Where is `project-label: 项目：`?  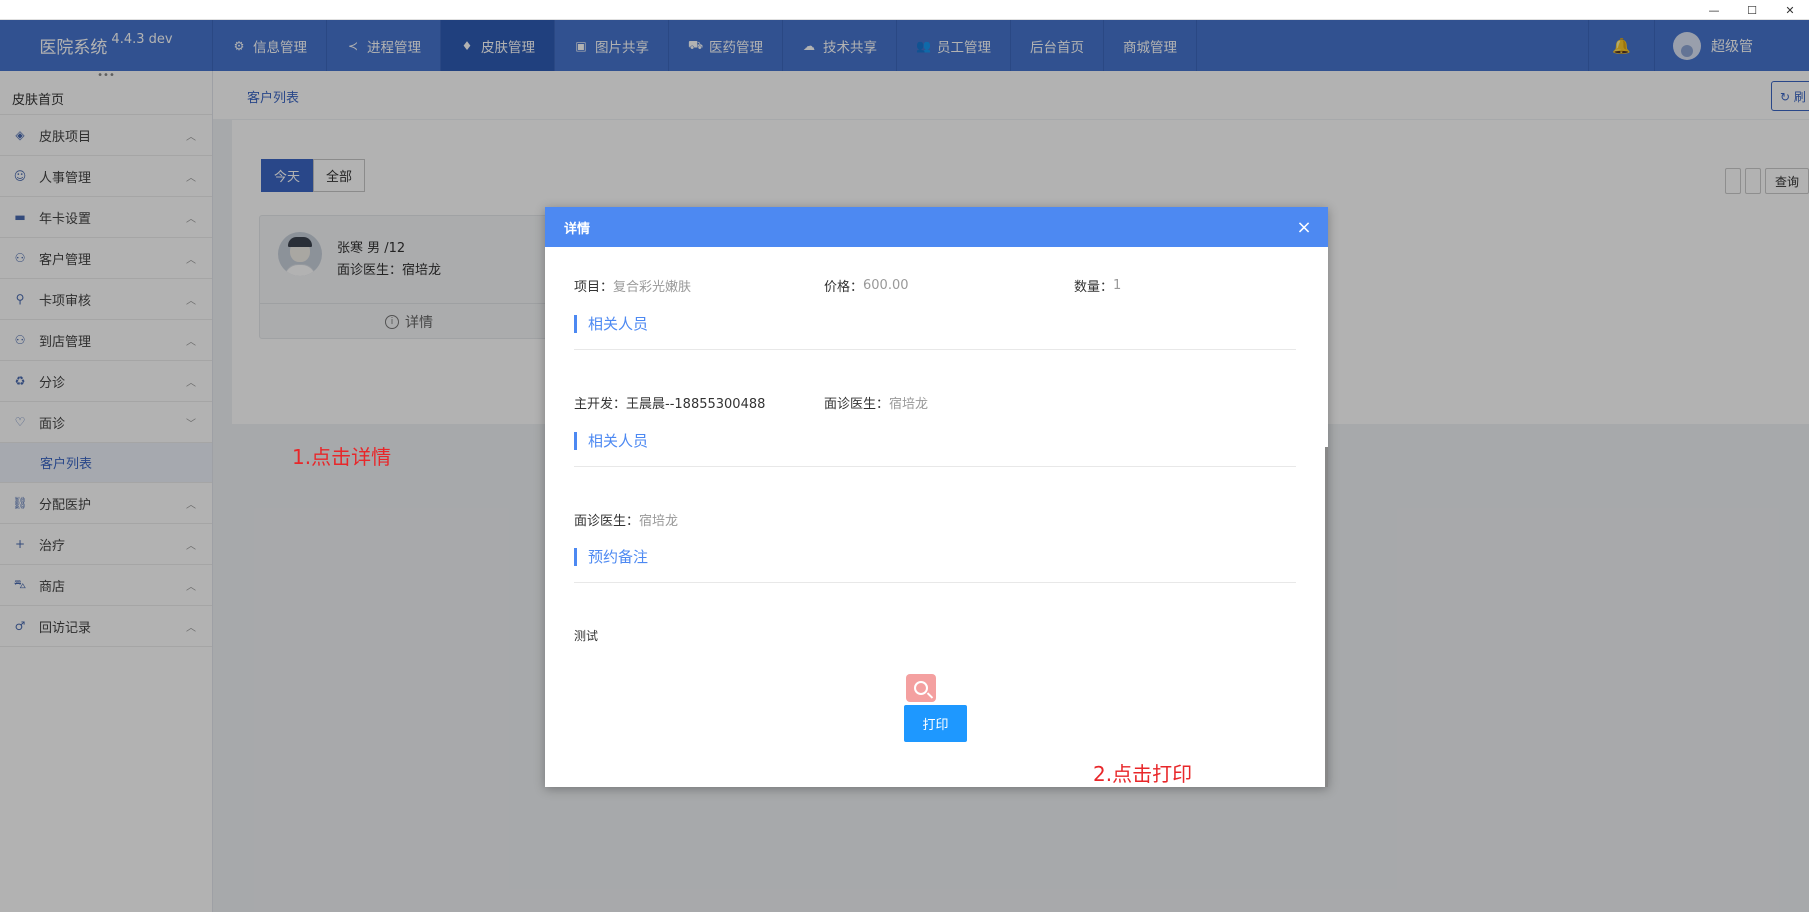 project-label: 项目： is located at coordinates (594, 287).